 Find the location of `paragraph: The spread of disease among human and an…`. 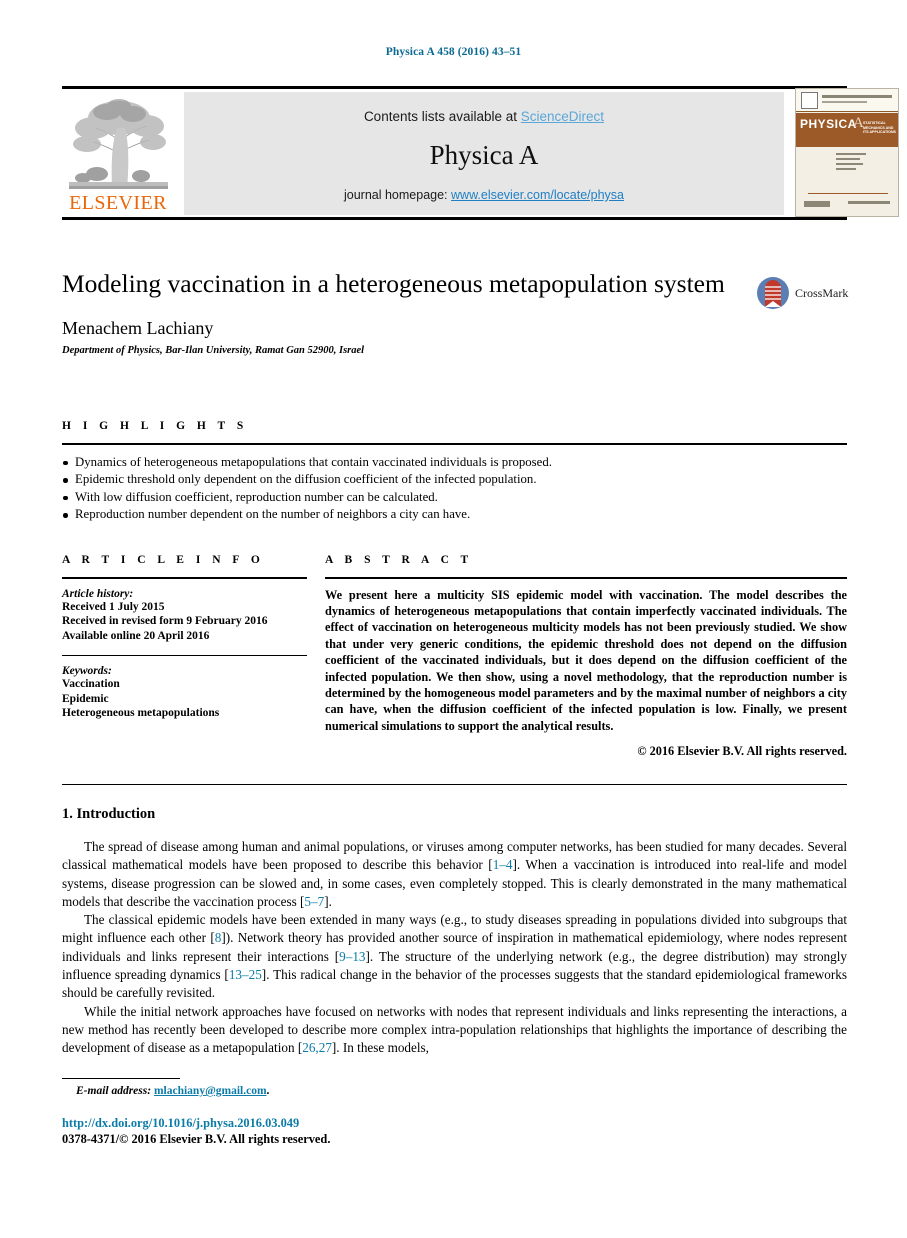

paragraph: The spread of disease among human and an… is located at coordinates (454, 874).